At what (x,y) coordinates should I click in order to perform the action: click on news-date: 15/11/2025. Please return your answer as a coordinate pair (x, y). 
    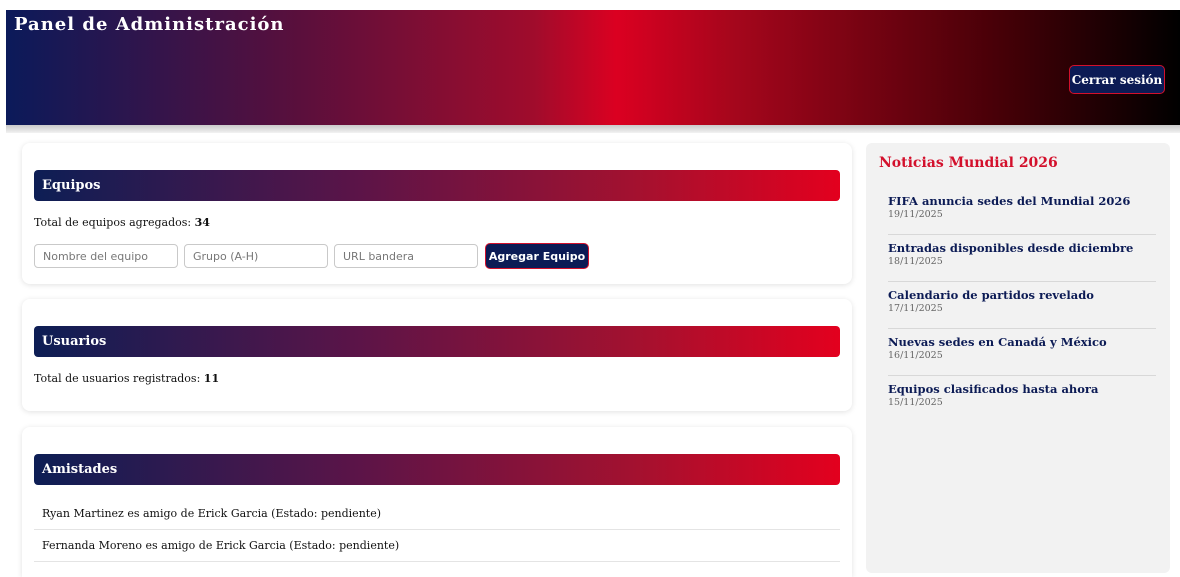
    Looking at the image, I should click on (915, 402).